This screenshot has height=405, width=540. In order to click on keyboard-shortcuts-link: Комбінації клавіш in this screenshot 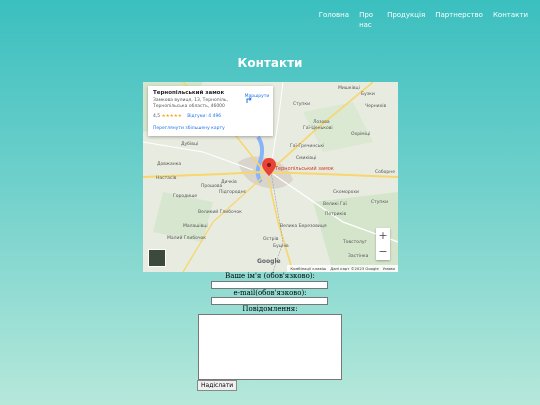, I will do `click(308, 268)`.